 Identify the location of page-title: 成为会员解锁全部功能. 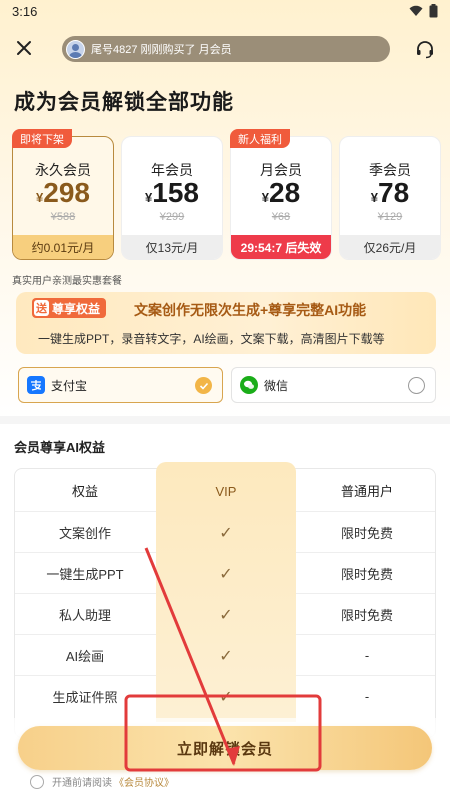
(124, 102).